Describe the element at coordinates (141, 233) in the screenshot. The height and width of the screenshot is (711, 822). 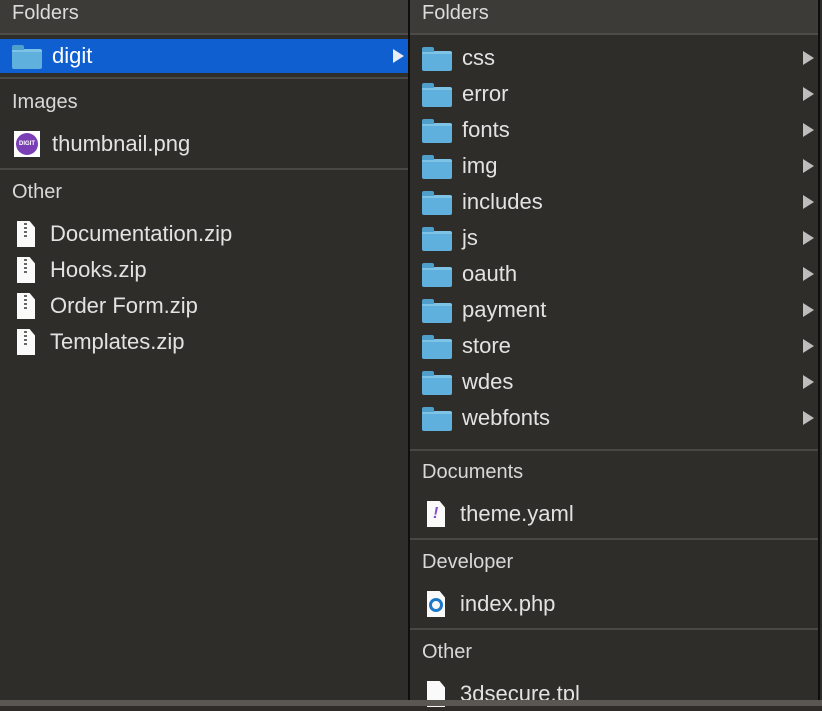
I see `file-label: Documentation.zip` at that location.